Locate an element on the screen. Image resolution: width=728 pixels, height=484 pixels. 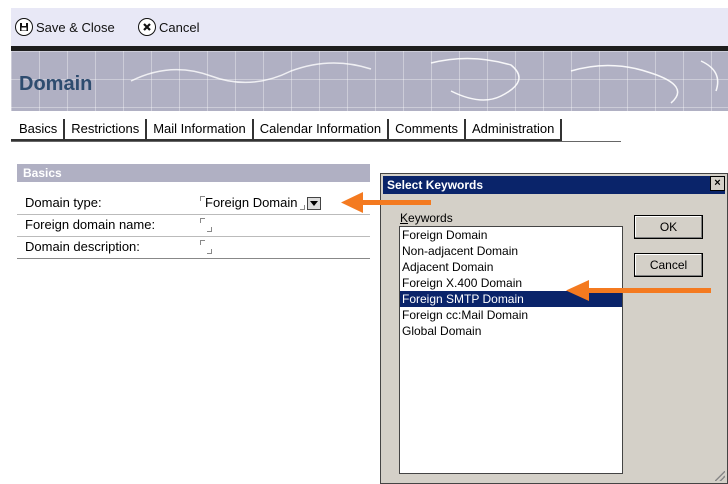
tab-basics: Basics is located at coordinates (38, 130).